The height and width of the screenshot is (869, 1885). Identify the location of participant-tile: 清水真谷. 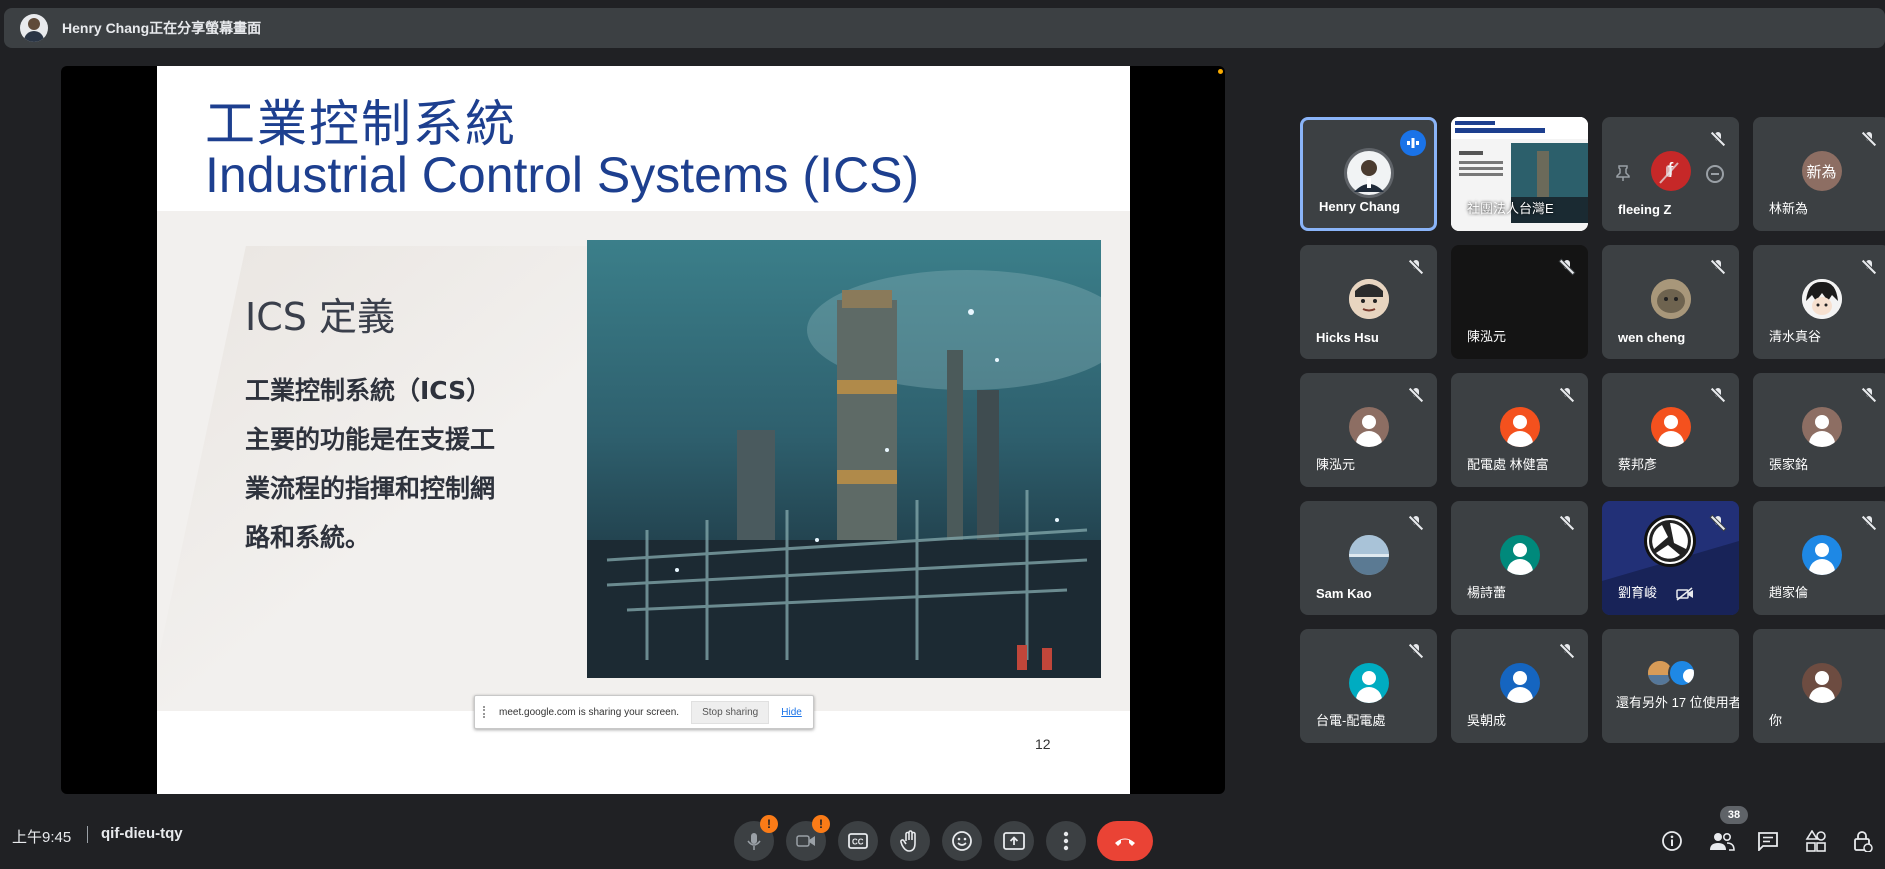
(1819, 302).